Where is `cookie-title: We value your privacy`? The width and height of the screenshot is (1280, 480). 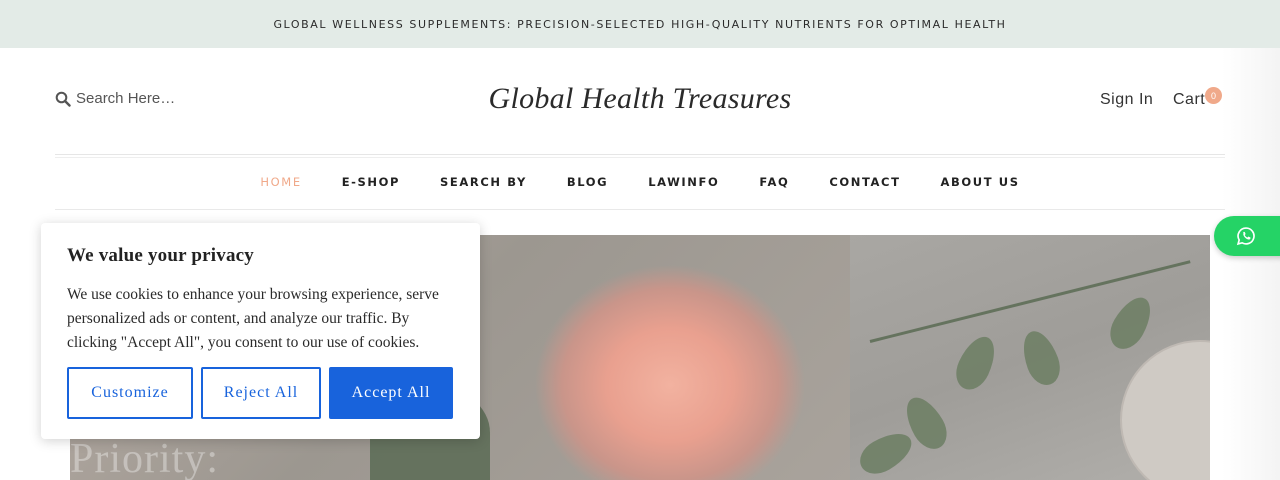
cookie-title: We value your privacy is located at coordinates (160, 255).